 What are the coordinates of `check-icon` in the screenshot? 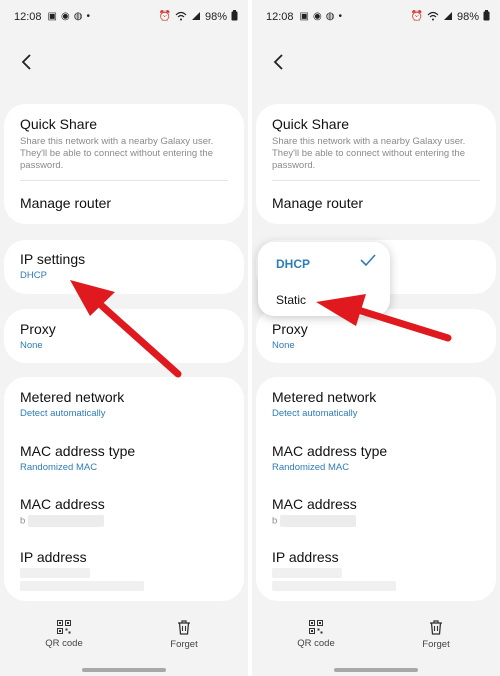 It's located at (368, 260).